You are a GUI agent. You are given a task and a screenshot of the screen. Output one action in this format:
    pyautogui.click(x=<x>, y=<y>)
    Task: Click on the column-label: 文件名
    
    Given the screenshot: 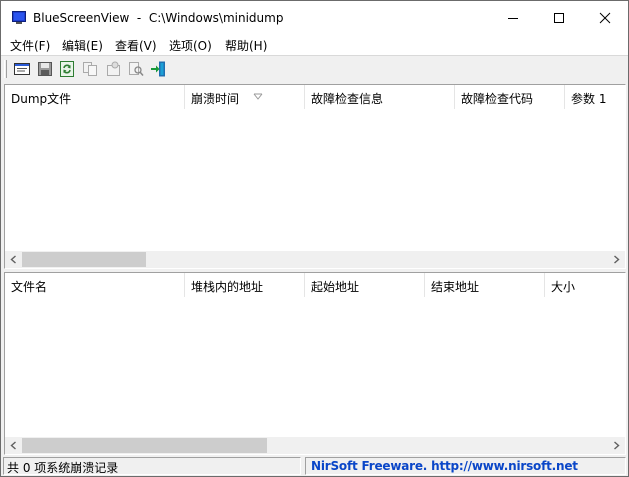 What is the action you would take?
    pyautogui.click(x=29, y=287)
    